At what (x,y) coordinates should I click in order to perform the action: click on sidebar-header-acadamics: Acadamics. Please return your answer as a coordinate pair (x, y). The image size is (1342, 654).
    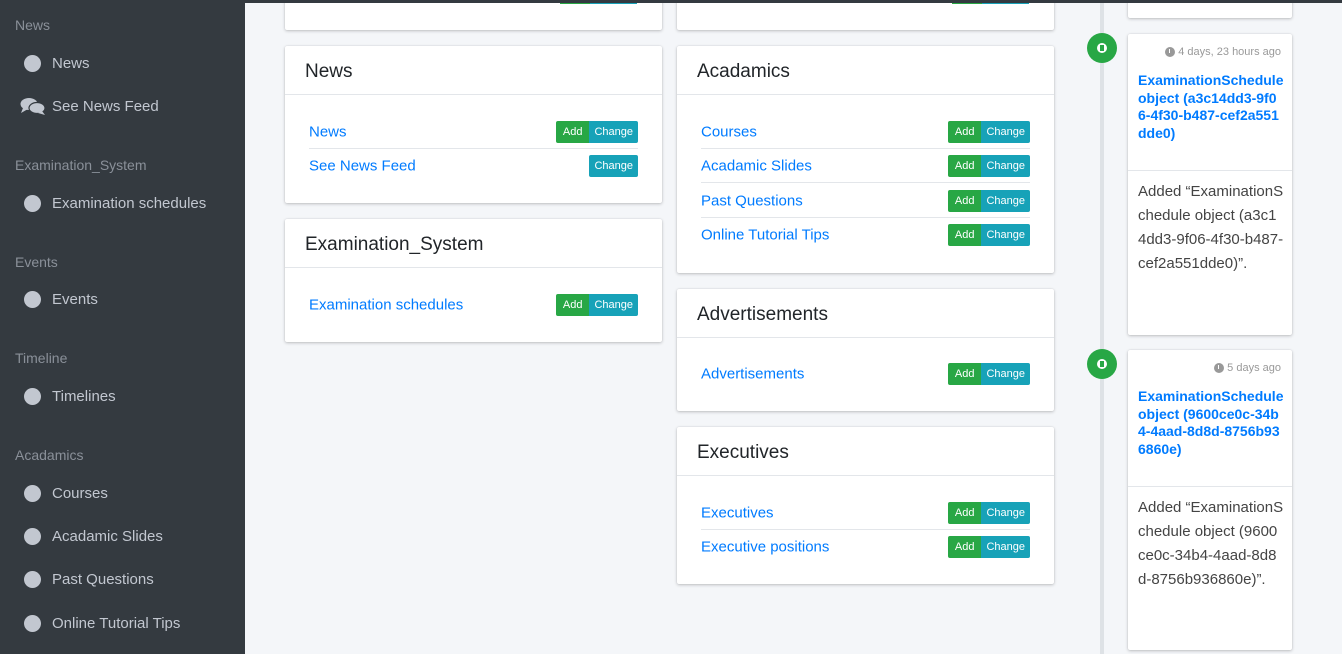
    Looking at the image, I should click on (49, 455).